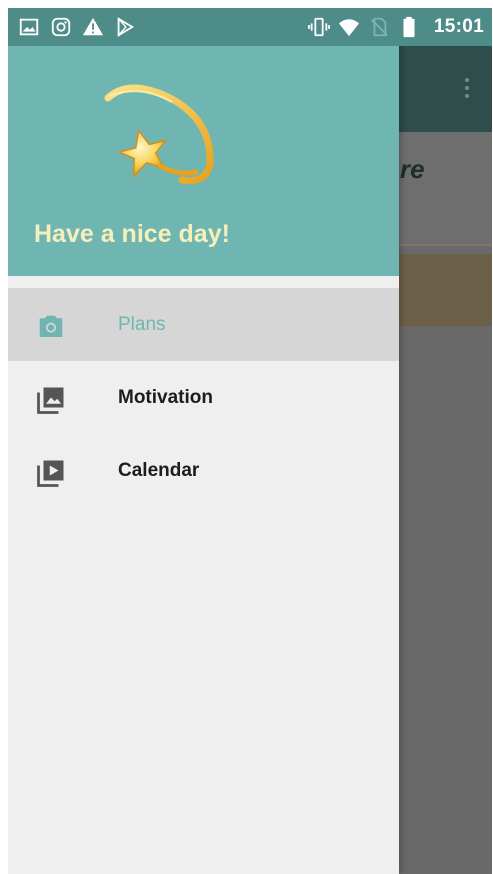 The height and width of the screenshot is (874, 493). Describe the element at coordinates (318, 27) in the screenshot. I see `vibrate-icon` at that location.